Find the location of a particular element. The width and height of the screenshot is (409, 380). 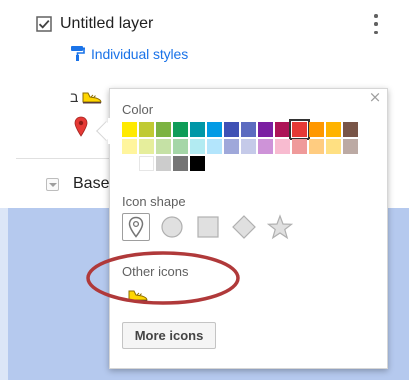

popup-pointer-mask is located at coordinates (113, 131).